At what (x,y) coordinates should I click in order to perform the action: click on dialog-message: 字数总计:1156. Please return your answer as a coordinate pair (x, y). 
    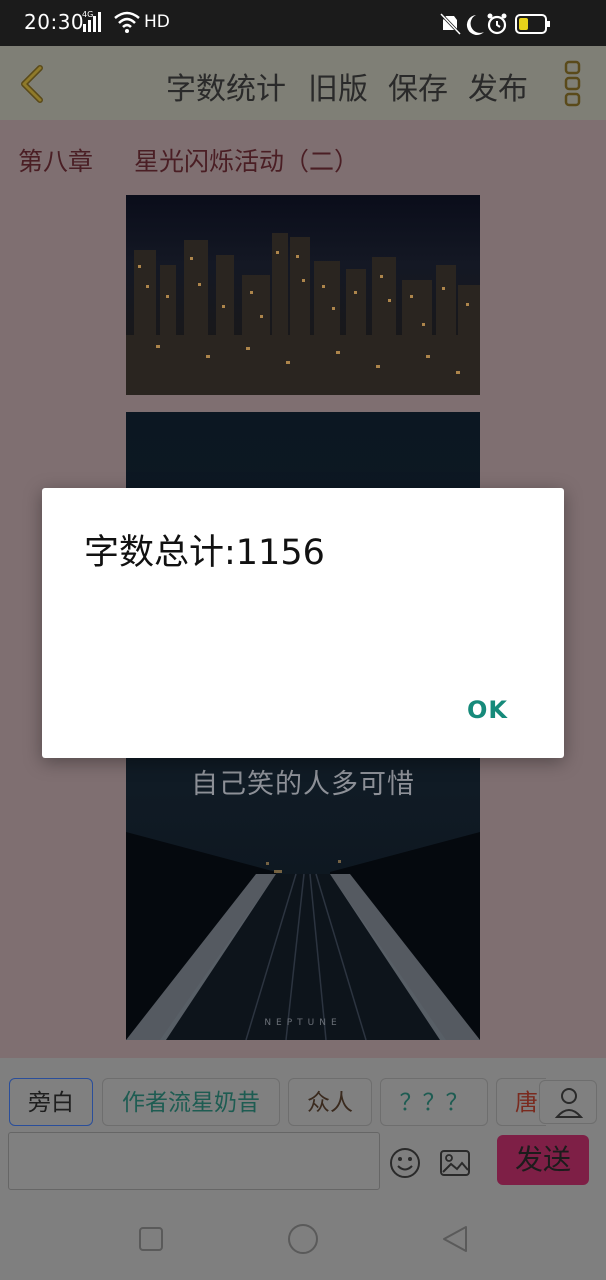
    Looking at the image, I should click on (204, 553).